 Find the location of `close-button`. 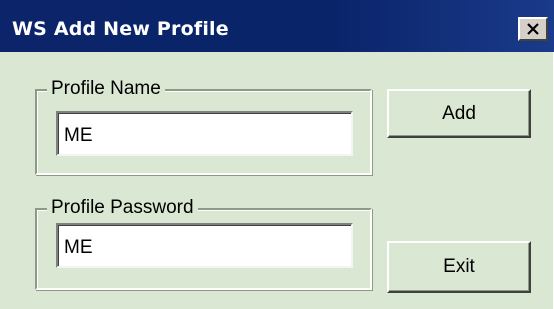

close-button is located at coordinates (533, 29).